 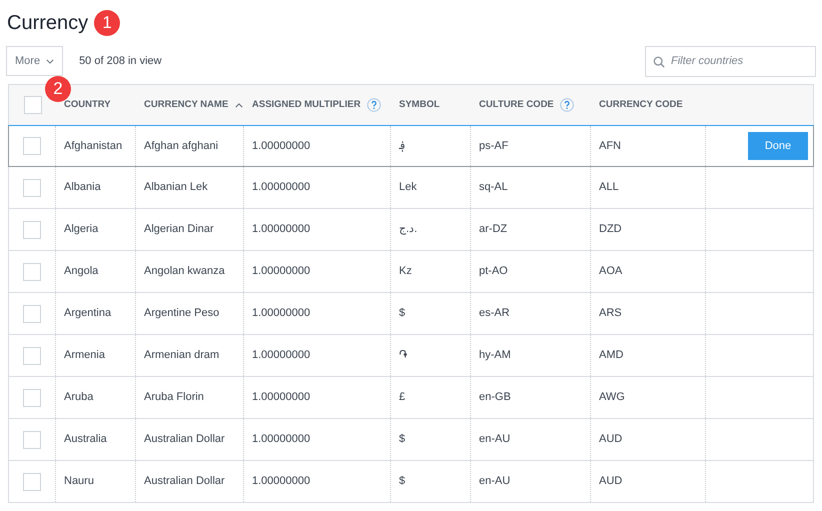 I want to click on table-cell-text: Argentina, so click(x=88, y=314).